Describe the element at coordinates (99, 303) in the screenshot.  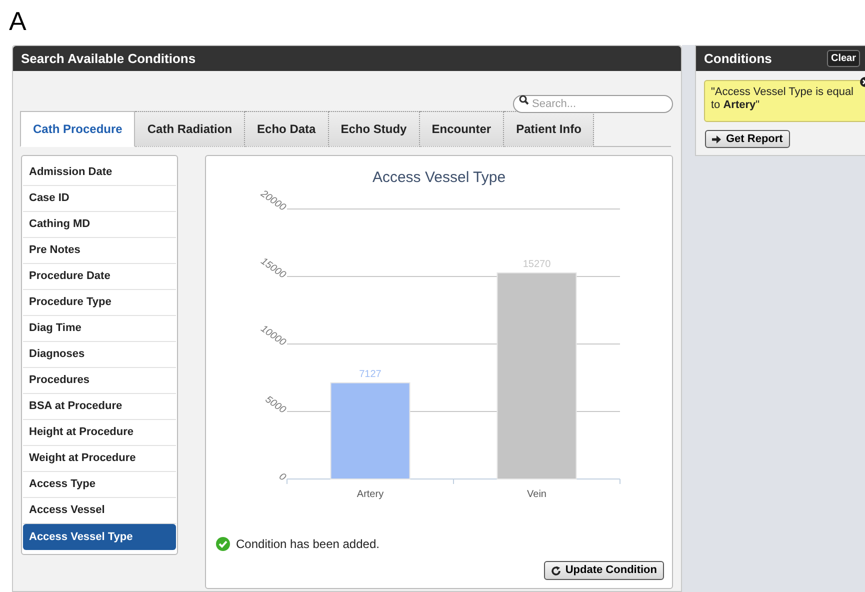
I see `field-list-item: Procedure Type` at that location.